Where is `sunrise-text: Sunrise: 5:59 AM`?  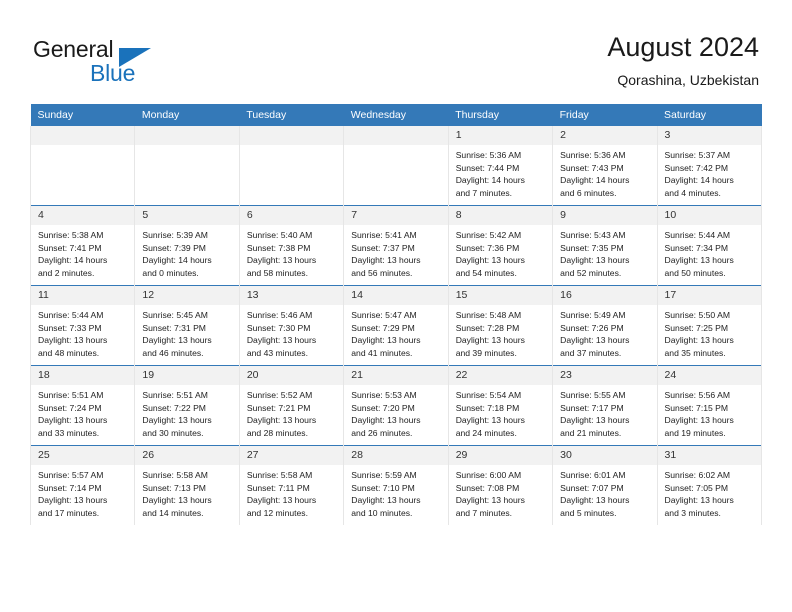
sunrise-text: Sunrise: 5:59 AM is located at coordinates (384, 475).